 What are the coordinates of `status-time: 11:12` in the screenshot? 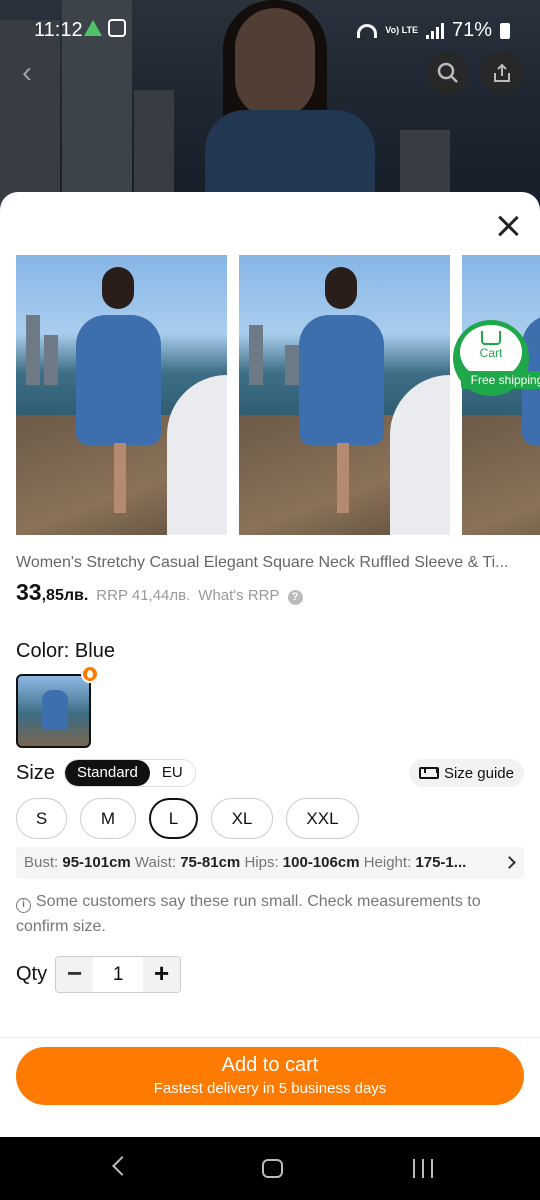 It's located at (58, 30).